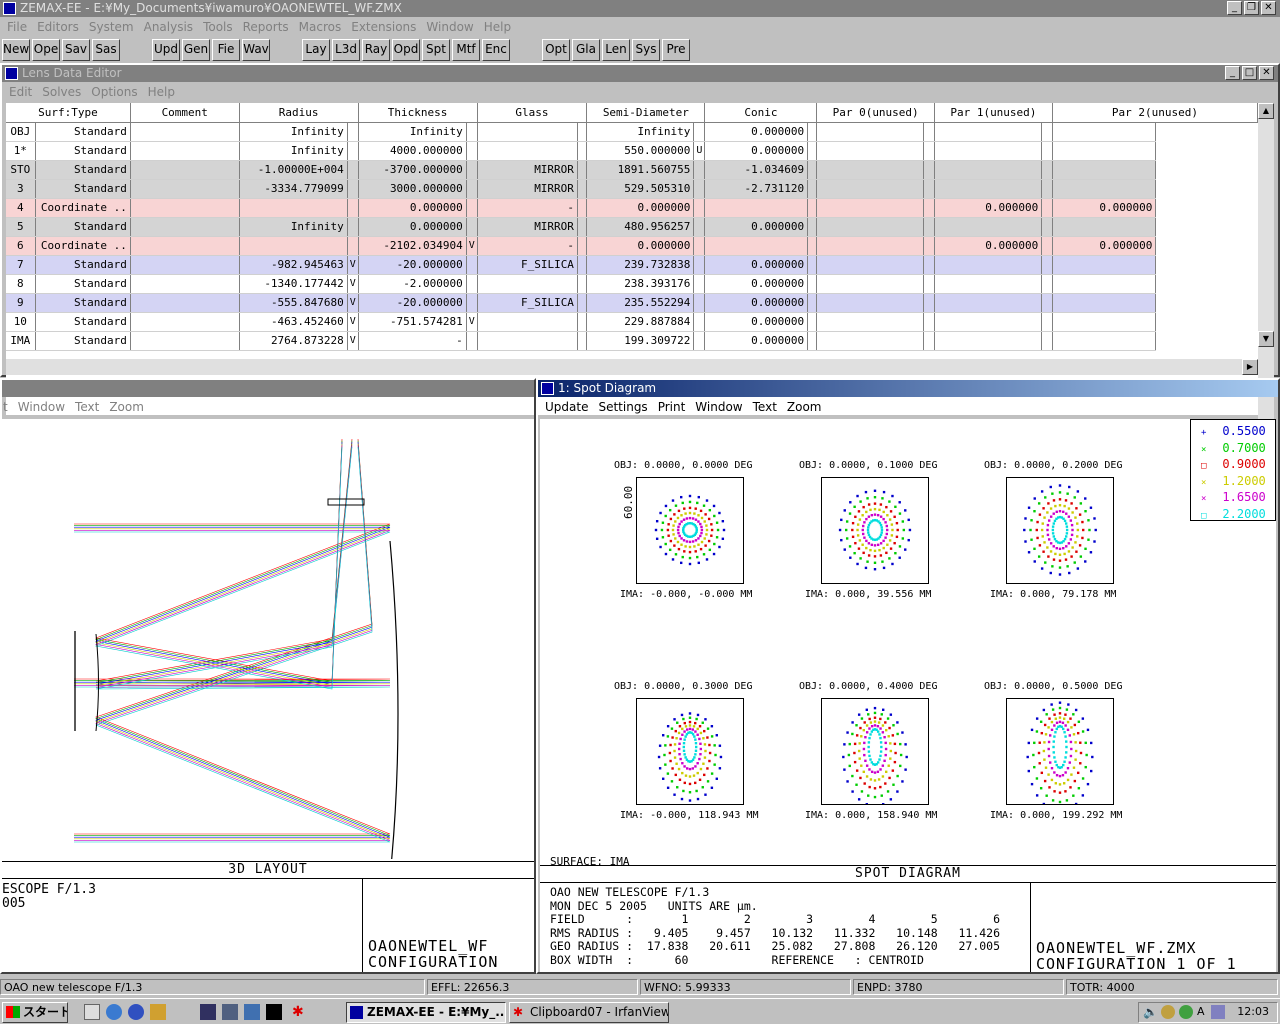 The height and width of the screenshot is (1024, 1280). Describe the element at coordinates (586, 50) in the screenshot. I see `toolbar-button-gla: Gla` at that location.